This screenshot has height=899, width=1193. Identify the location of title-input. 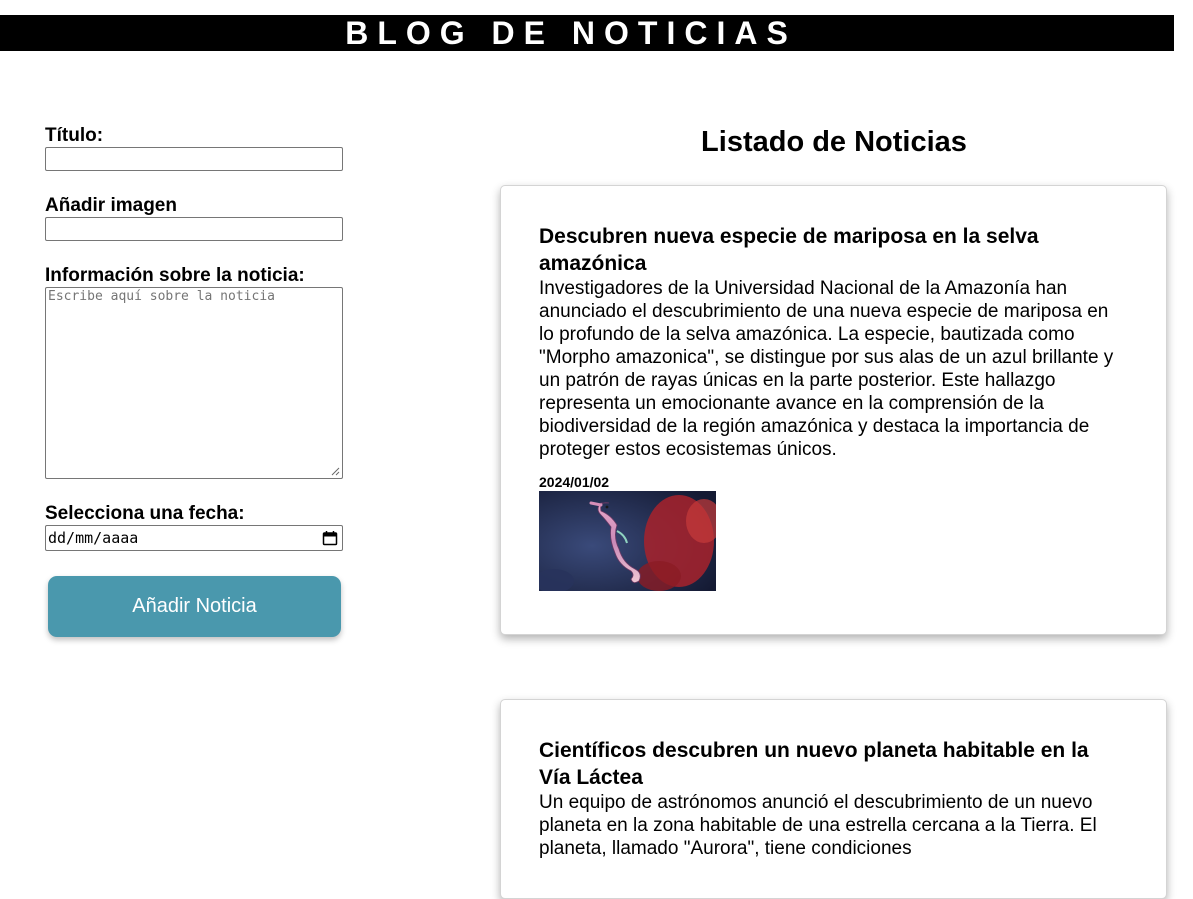
(194, 159).